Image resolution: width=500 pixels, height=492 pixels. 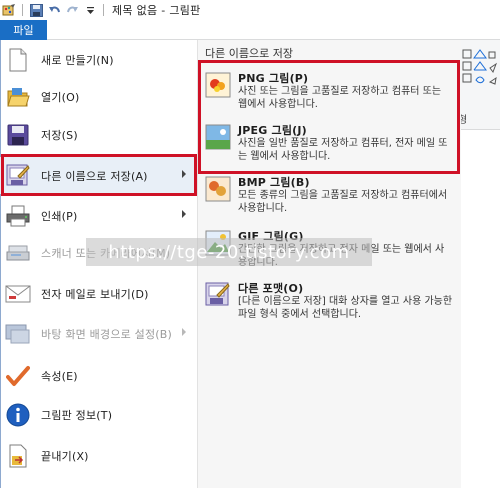 I want to click on option-description: 모든 종류의 그림을 고품질로 저장하고 컴퓨터에서 사용합니다., so click(x=343, y=202).